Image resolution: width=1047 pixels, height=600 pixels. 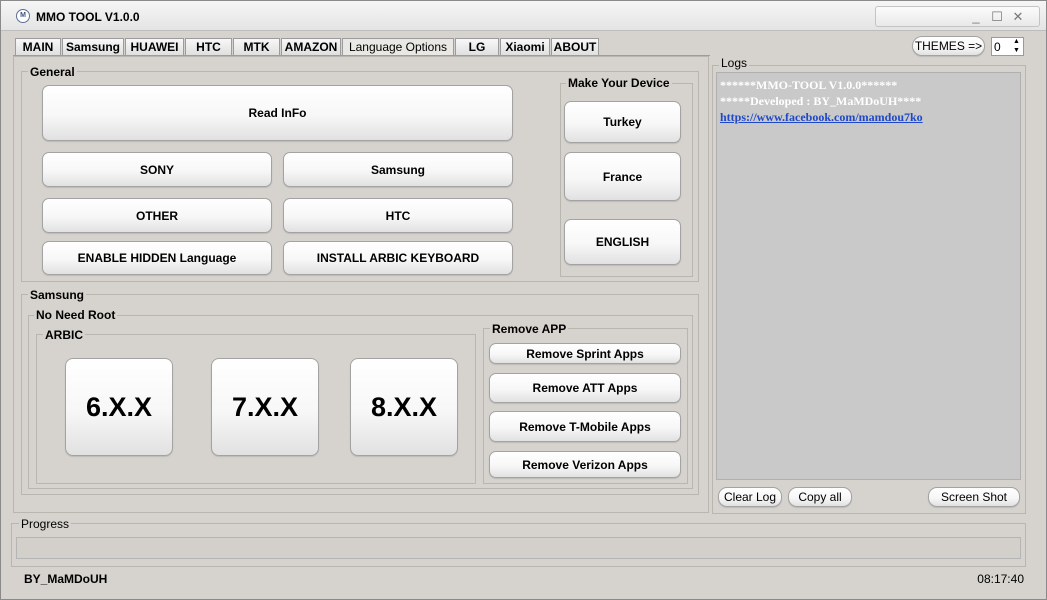 What do you see at coordinates (277, 113) in the screenshot?
I see `read-info-button: Read InFo` at bounding box center [277, 113].